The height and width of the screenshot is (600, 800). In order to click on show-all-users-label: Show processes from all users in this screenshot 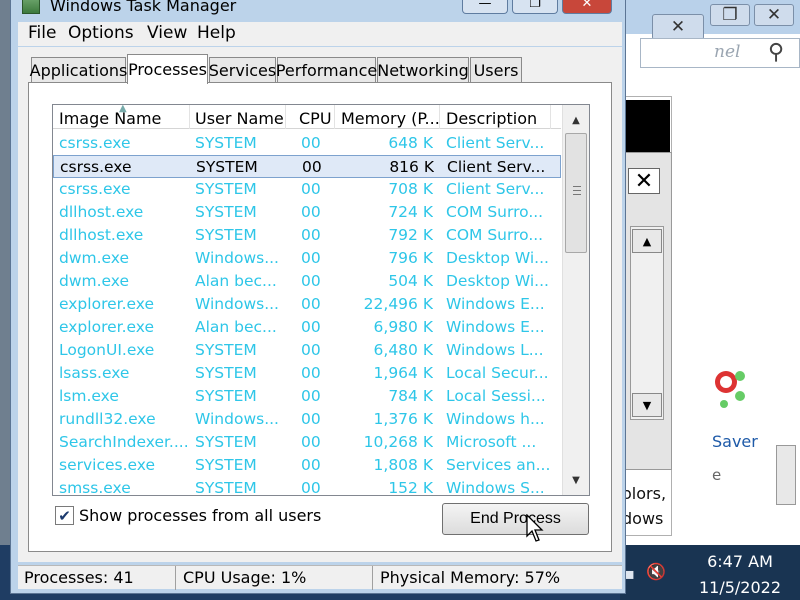, I will do `click(200, 515)`.